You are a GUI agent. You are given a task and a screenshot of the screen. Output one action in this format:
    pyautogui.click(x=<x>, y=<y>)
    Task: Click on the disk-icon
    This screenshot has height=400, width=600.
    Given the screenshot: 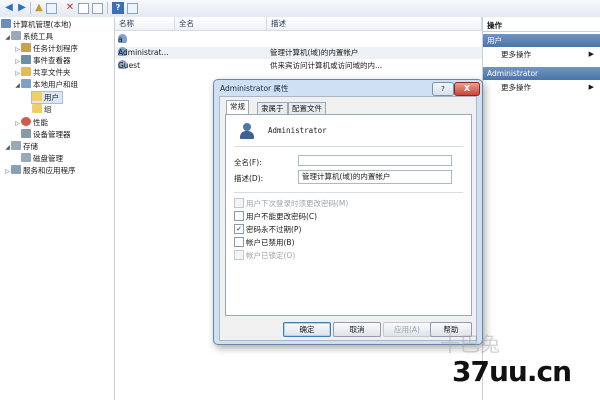 What is the action you would take?
    pyautogui.click(x=26, y=157)
    